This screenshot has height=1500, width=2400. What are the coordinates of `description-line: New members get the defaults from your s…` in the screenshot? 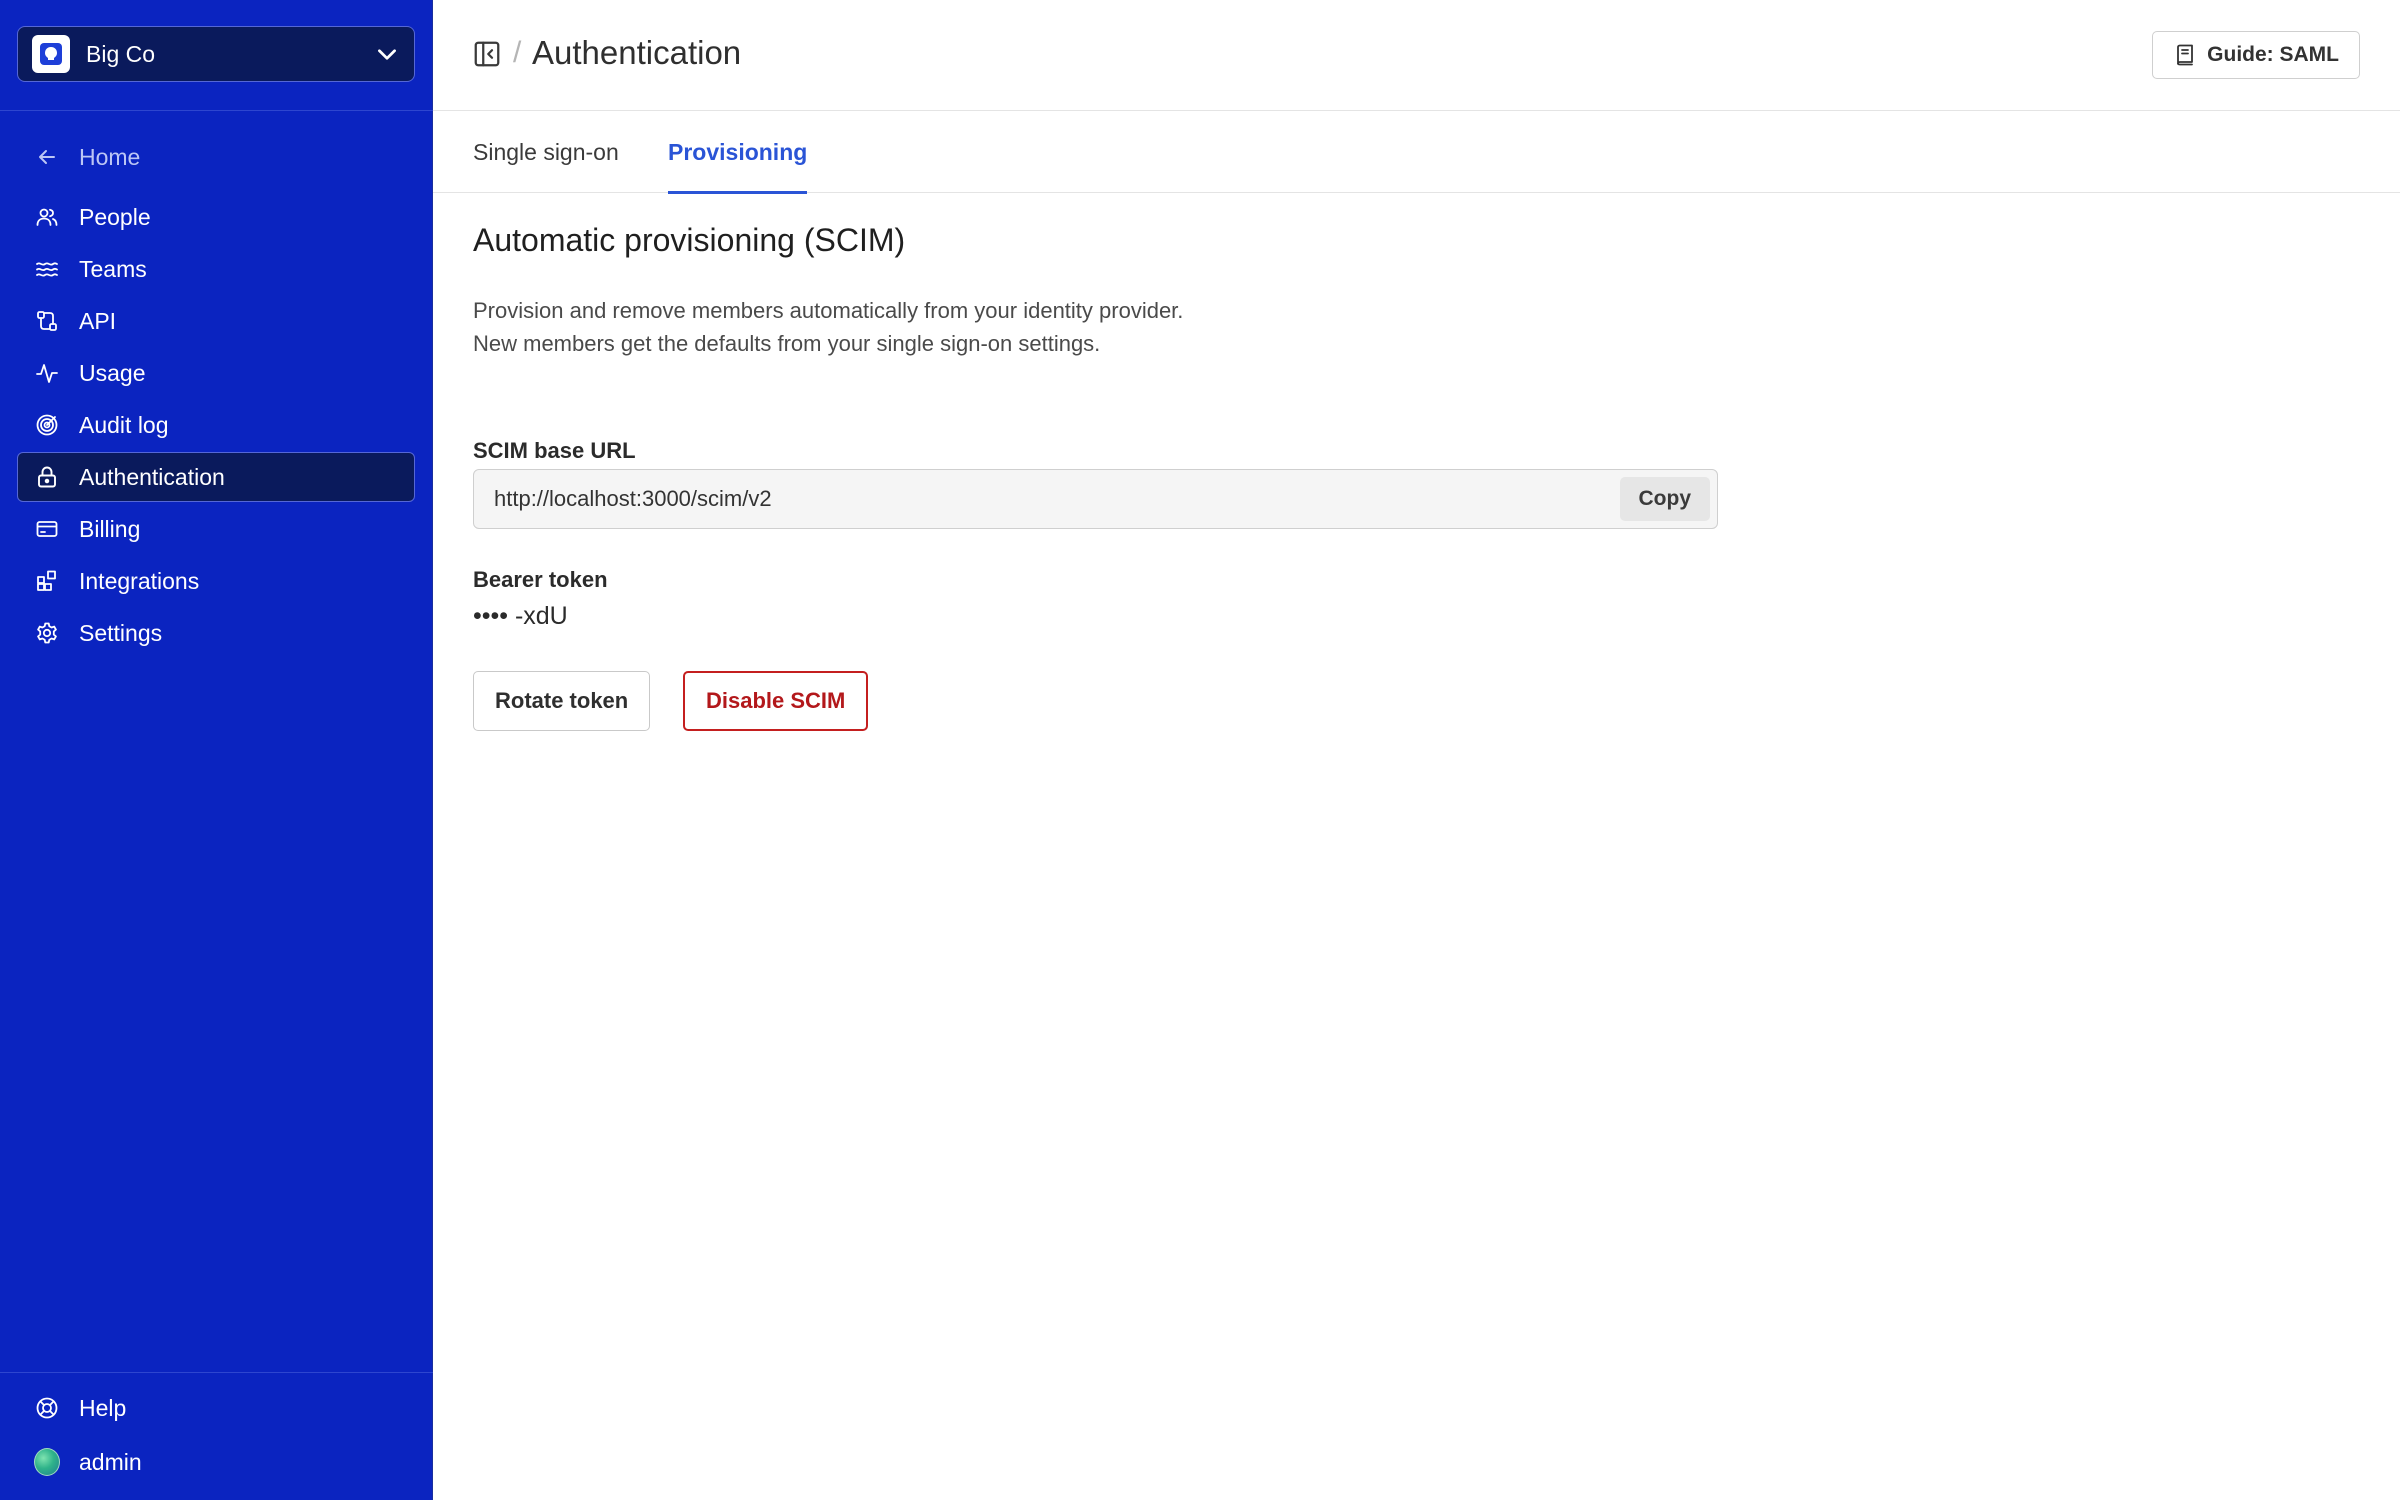 It's located at (787, 343).